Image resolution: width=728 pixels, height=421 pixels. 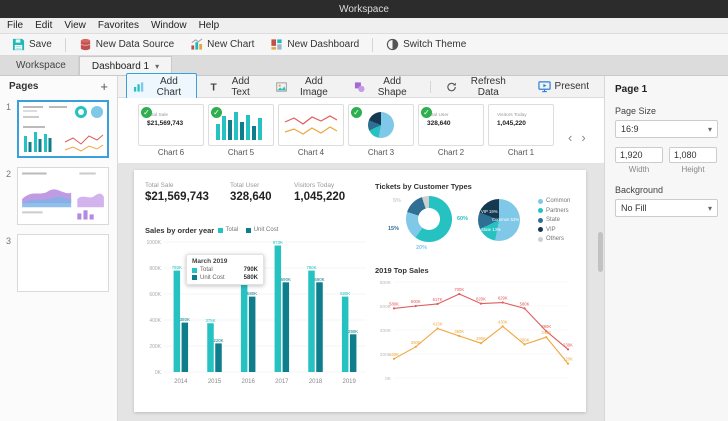 I want to click on chevron-down-icon: ▾, so click(x=709, y=208).